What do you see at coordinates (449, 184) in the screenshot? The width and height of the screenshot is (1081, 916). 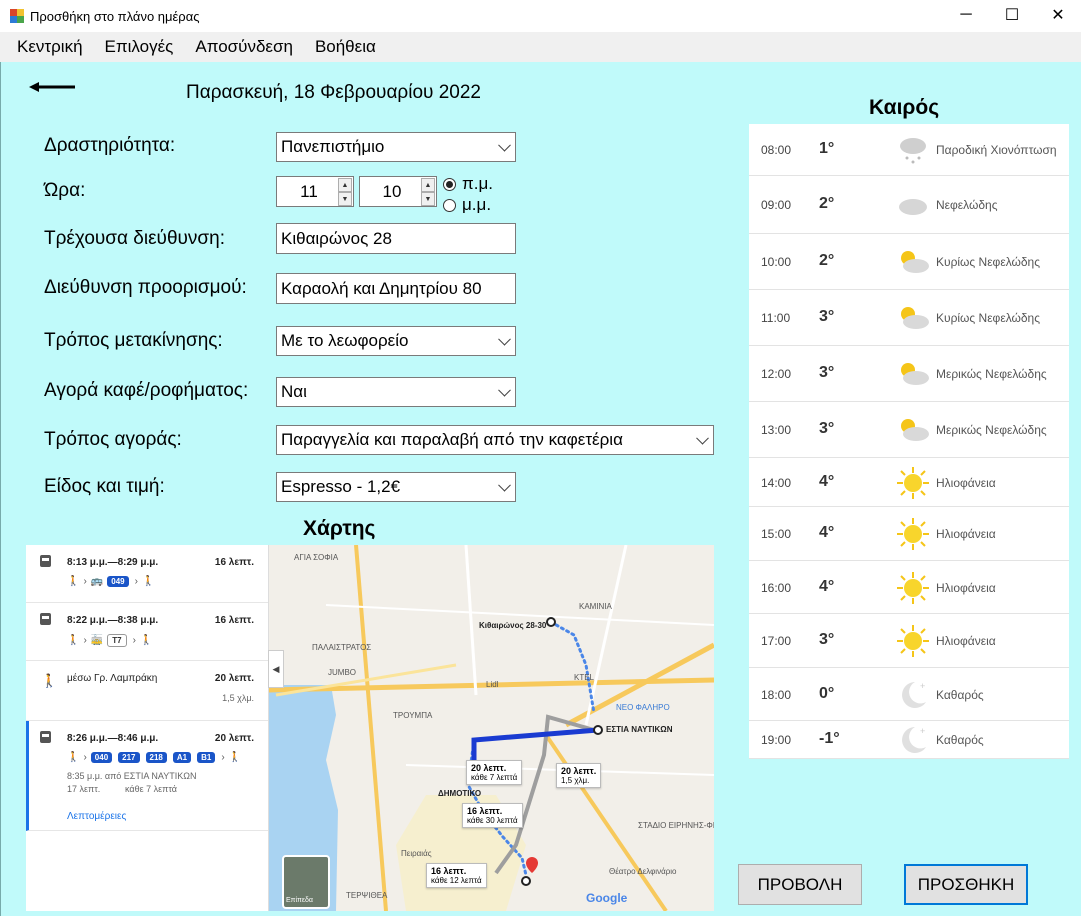 I see `radio-checked-icon` at bounding box center [449, 184].